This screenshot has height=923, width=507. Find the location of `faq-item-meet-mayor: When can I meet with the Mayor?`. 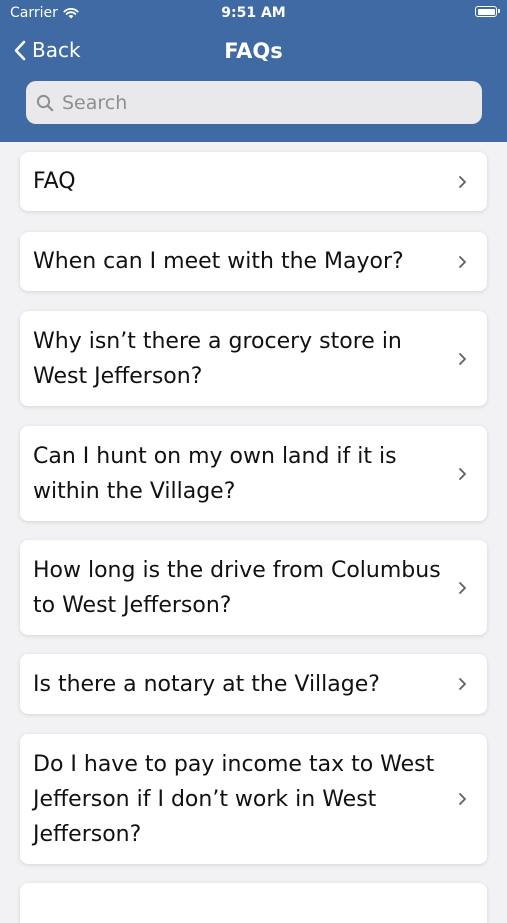

faq-item-meet-mayor: When can I meet with the Mayor? is located at coordinates (253, 261).